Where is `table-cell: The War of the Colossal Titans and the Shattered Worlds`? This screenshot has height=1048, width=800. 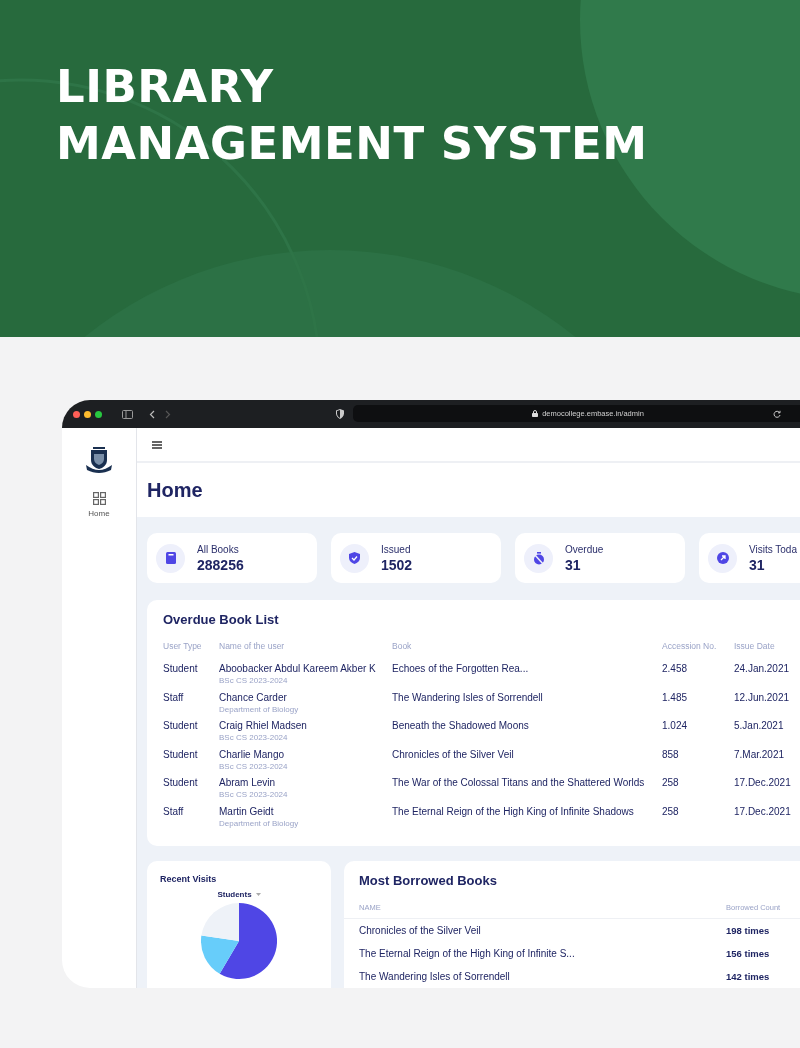
table-cell: The War of the Colossal Titans and the Shattered Worlds is located at coordinates (518, 783).